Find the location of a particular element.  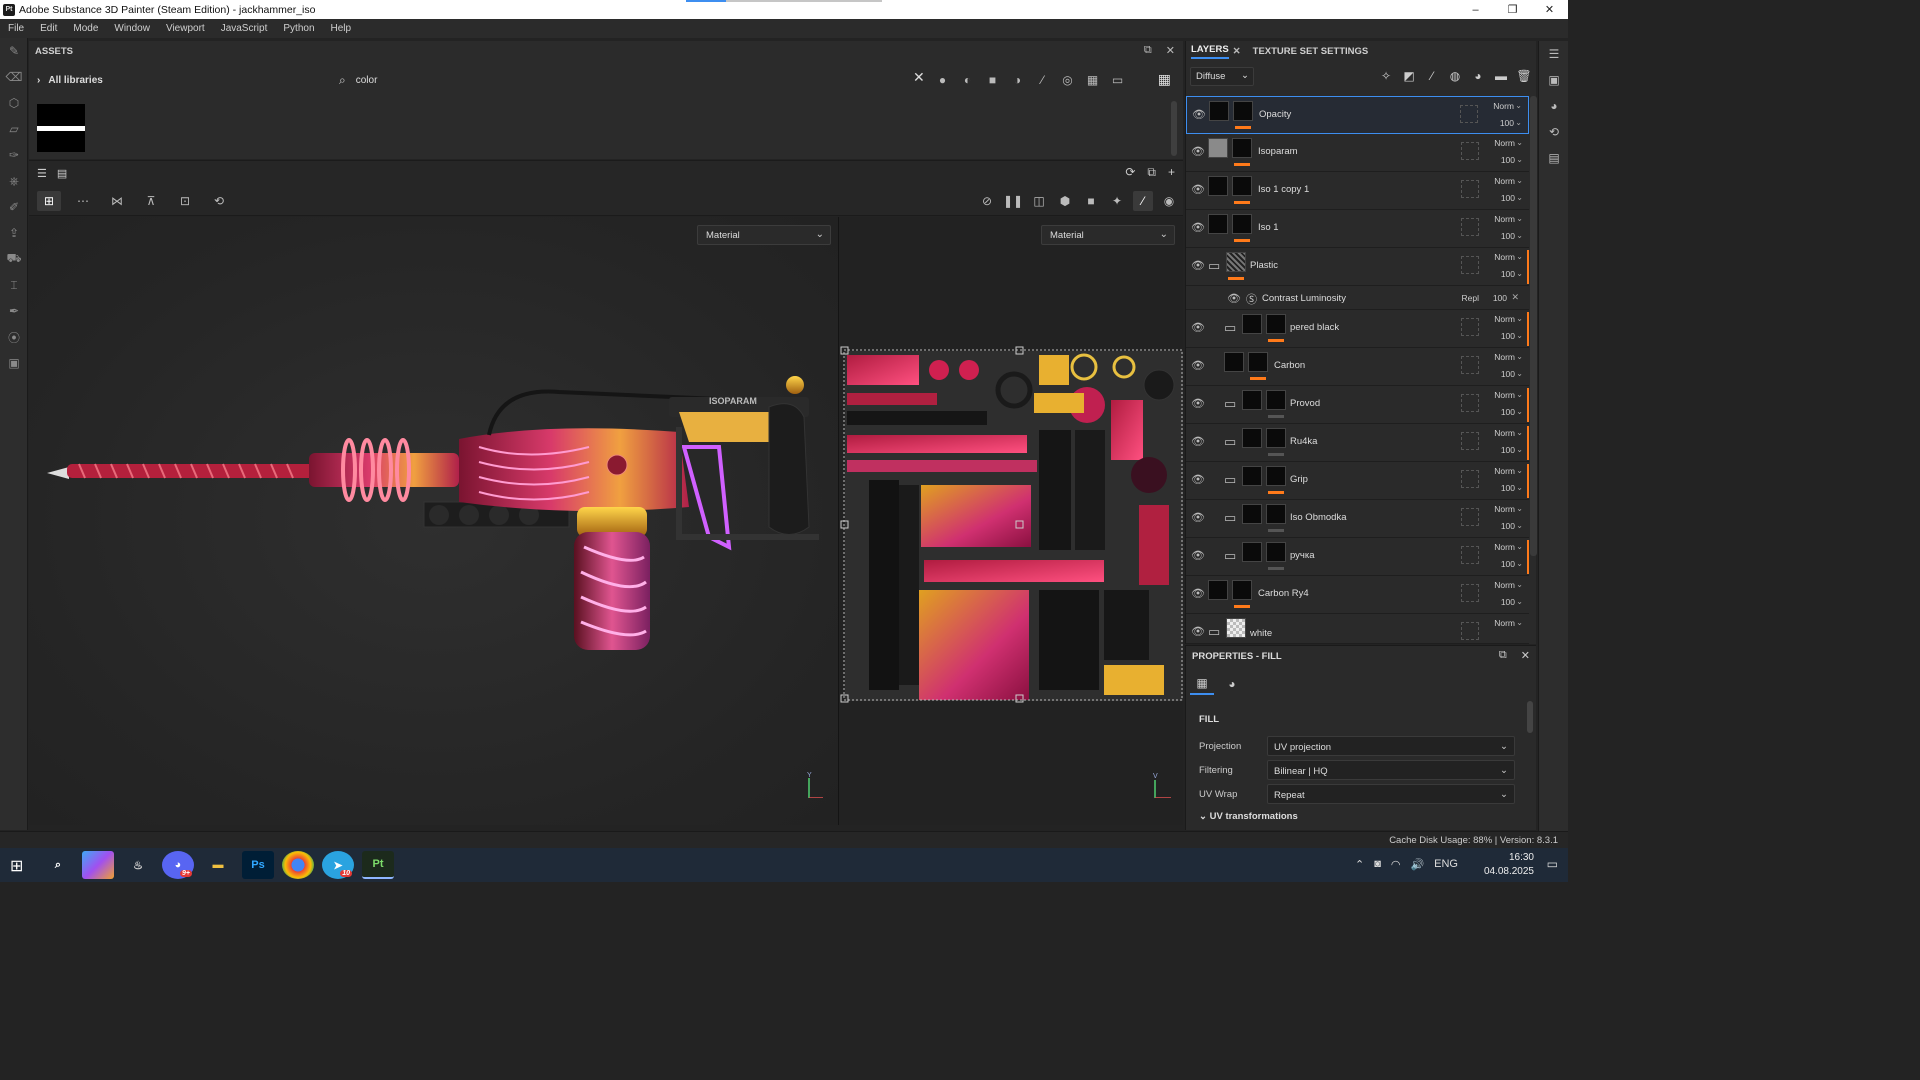

effect-blend-mode: Repl is located at coordinates (1470, 298).